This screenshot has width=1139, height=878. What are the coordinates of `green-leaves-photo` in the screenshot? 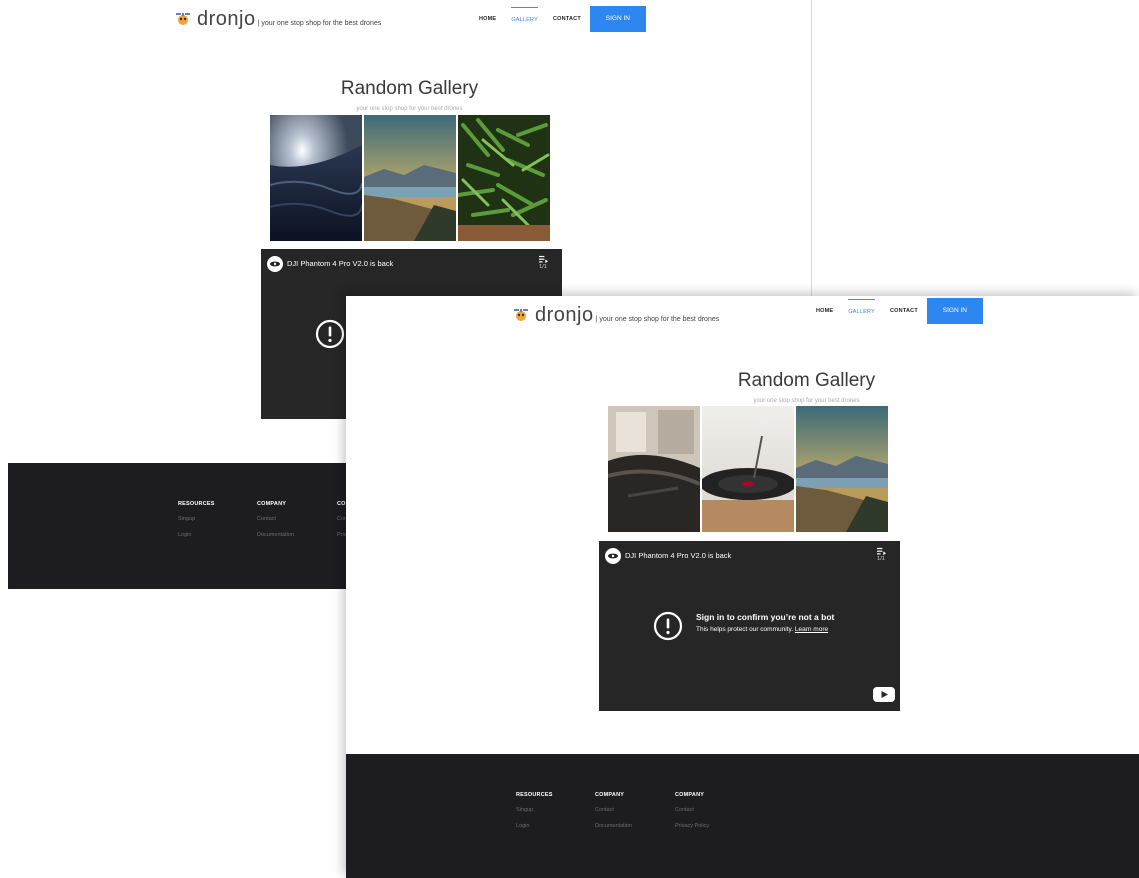 It's located at (504, 178).